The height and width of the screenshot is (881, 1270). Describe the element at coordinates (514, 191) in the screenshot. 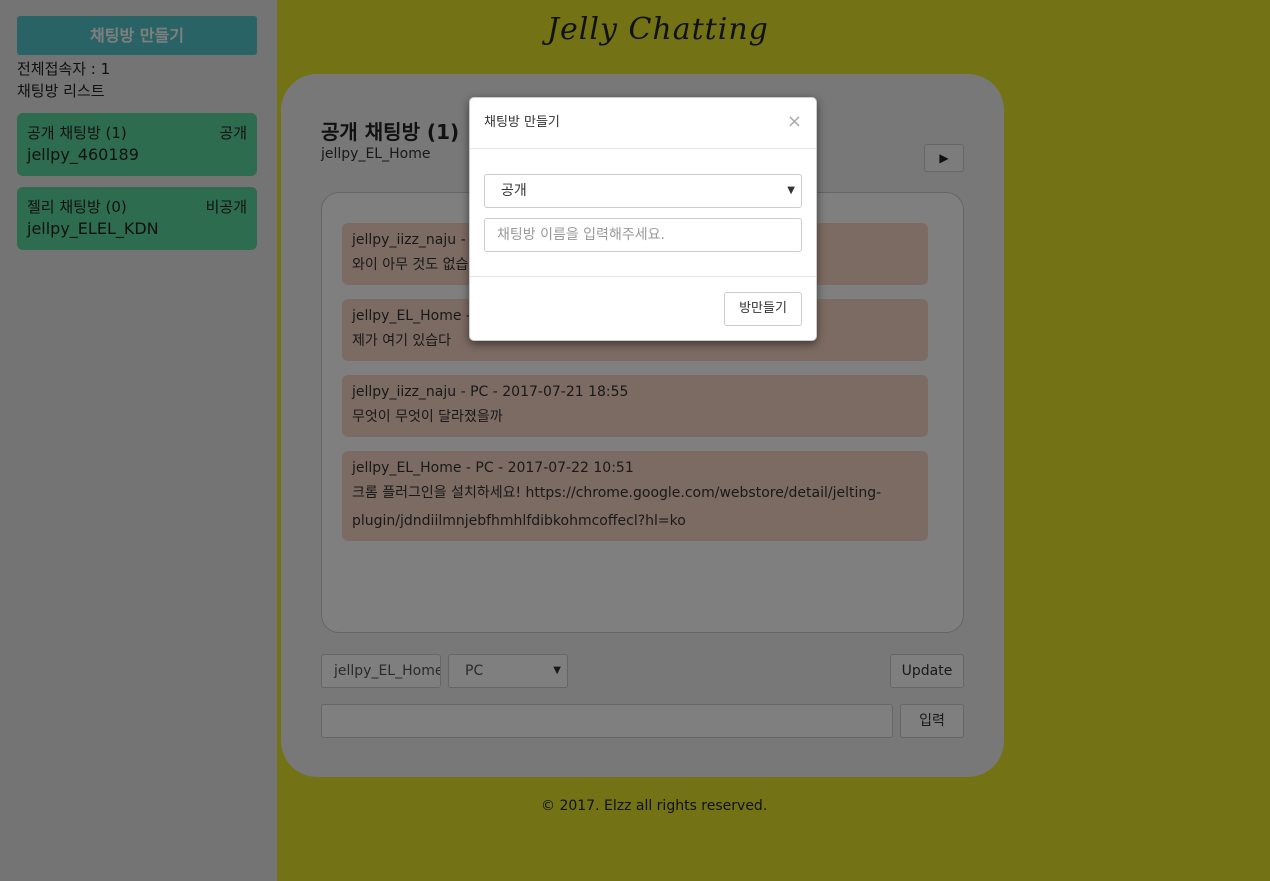

I see `visibility-value: 공개` at that location.